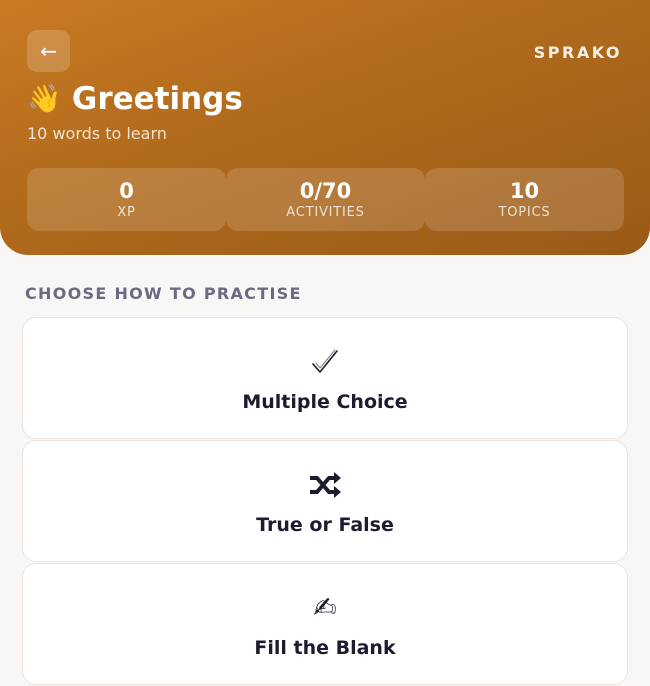 The width and height of the screenshot is (650, 686). I want to click on stat-value: 10, so click(524, 191).